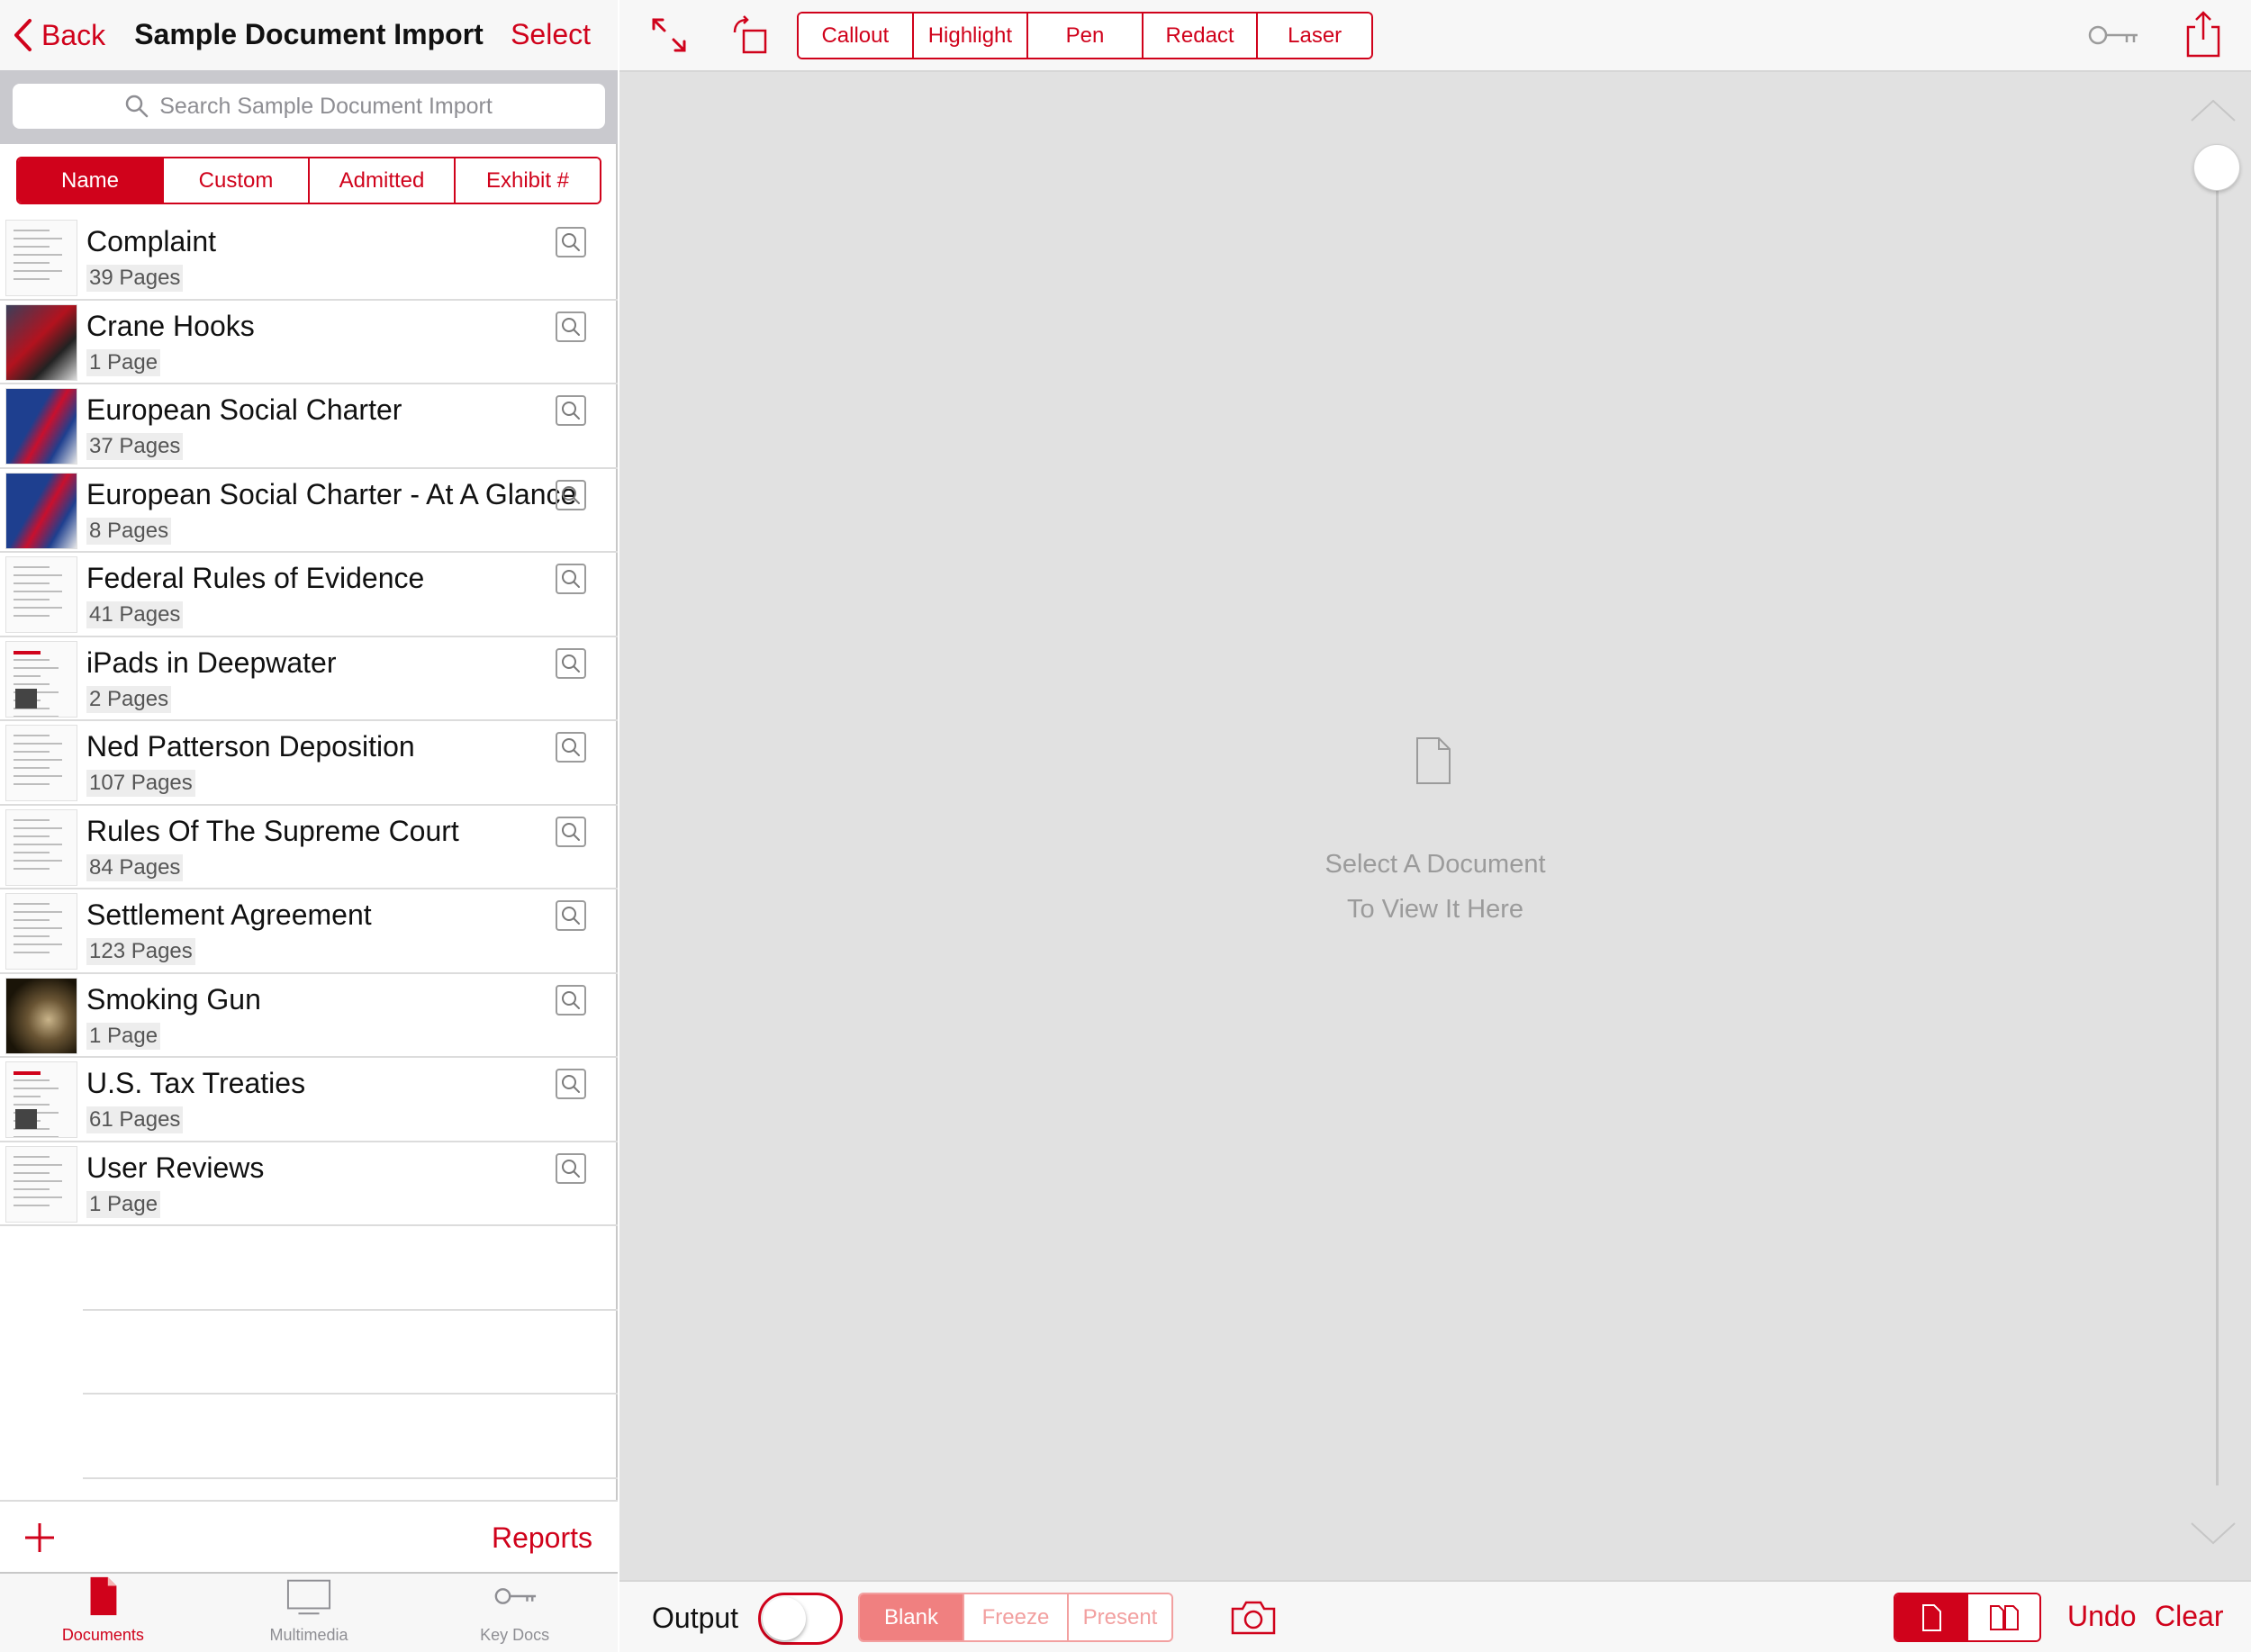 The height and width of the screenshot is (1652, 2251). I want to click on share-icon, so click(2203, 33).